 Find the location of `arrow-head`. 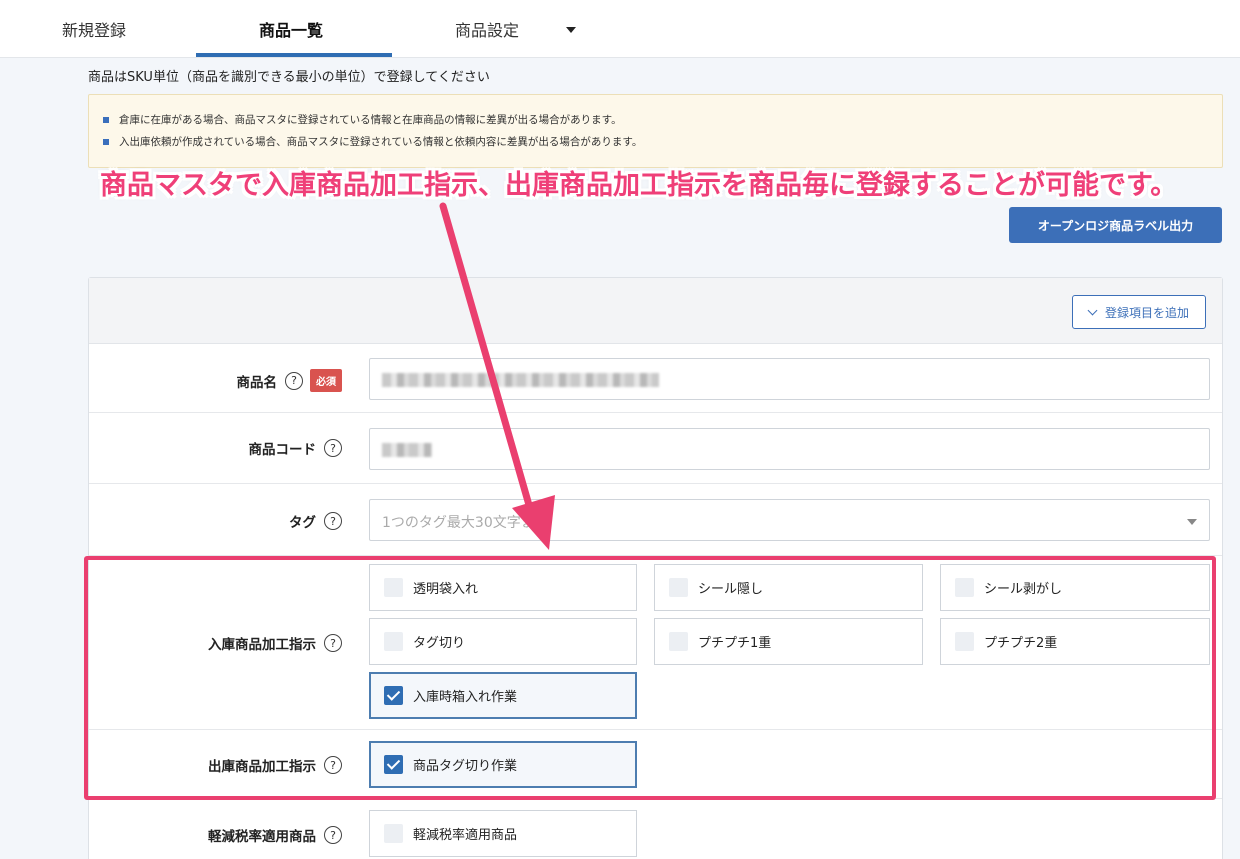

arrow-head is located at coordinates (533, 522).